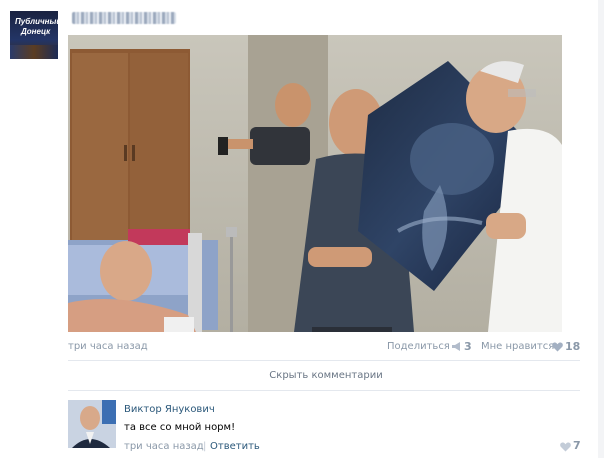  Describe the element at coordinates (468, 346) in the screenshot. I see `share-count: 3` at that location.